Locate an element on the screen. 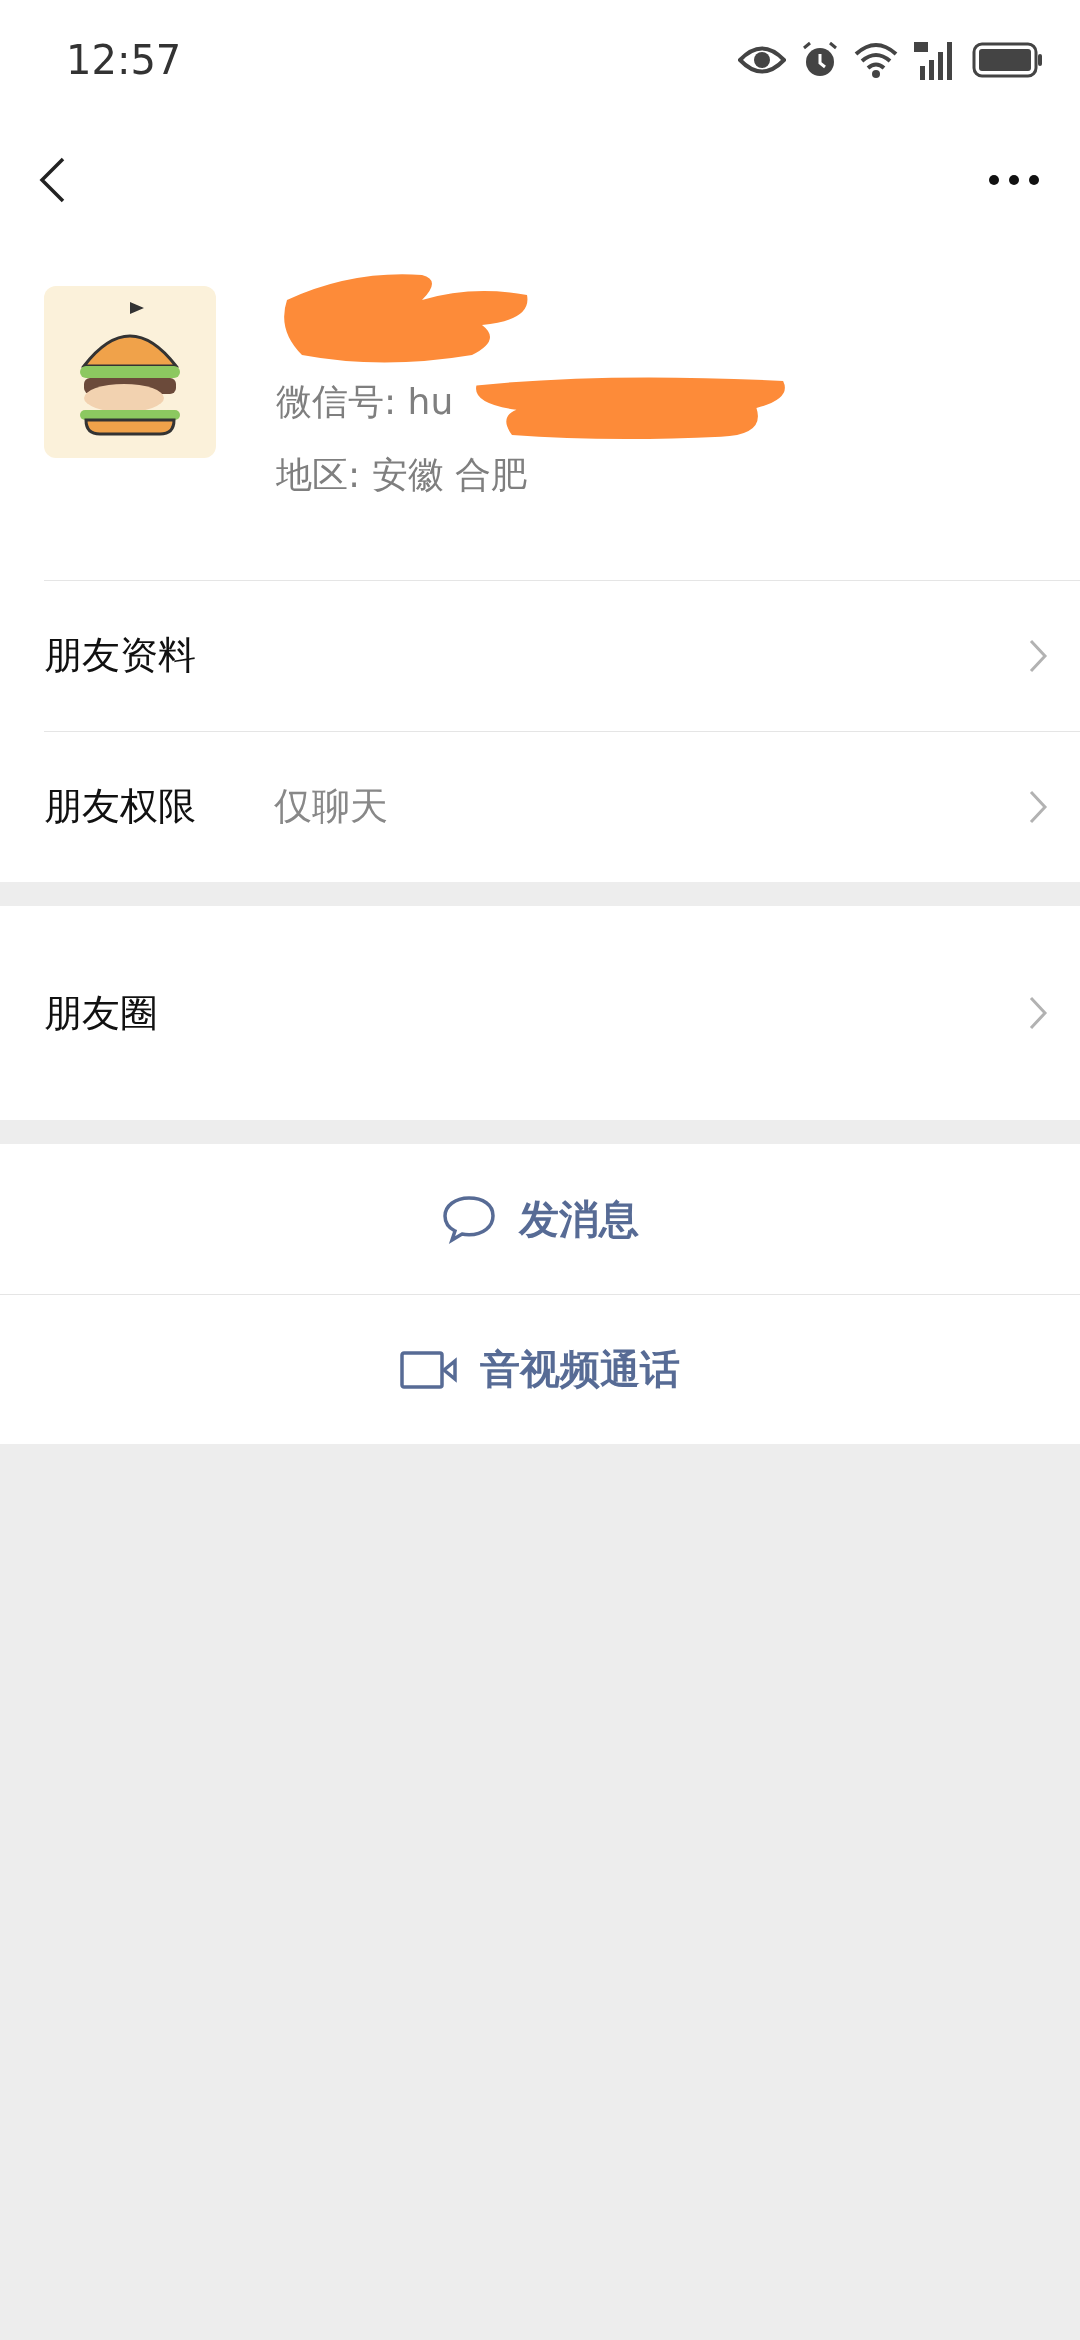 This screenshot has width=1080, height=2340. status-time: 12:57 is located at coordinates (124, 60).